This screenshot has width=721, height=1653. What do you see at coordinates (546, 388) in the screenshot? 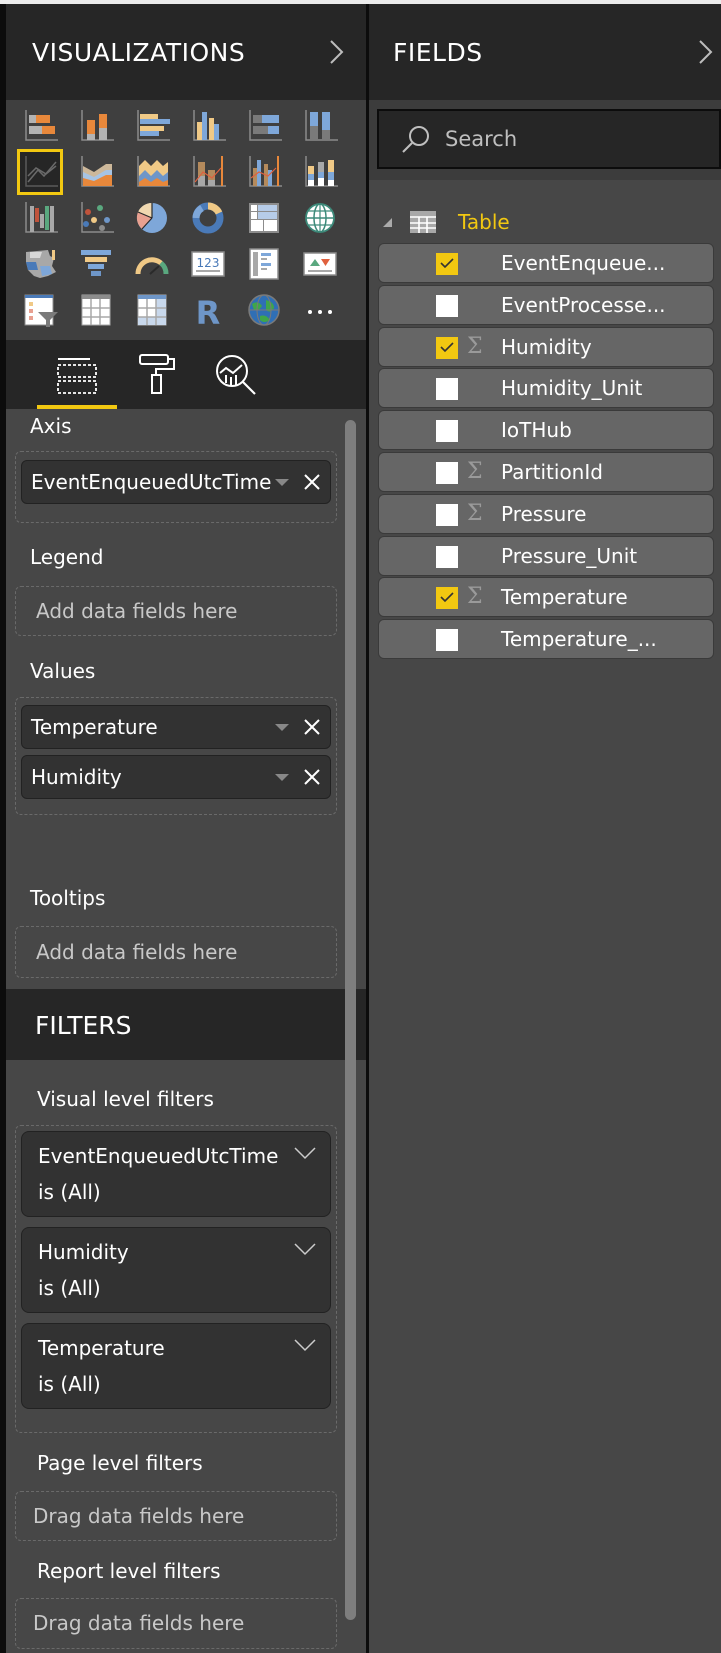
I see `field-list-item: Humidity_Unit` at bounding box center [546, 388].